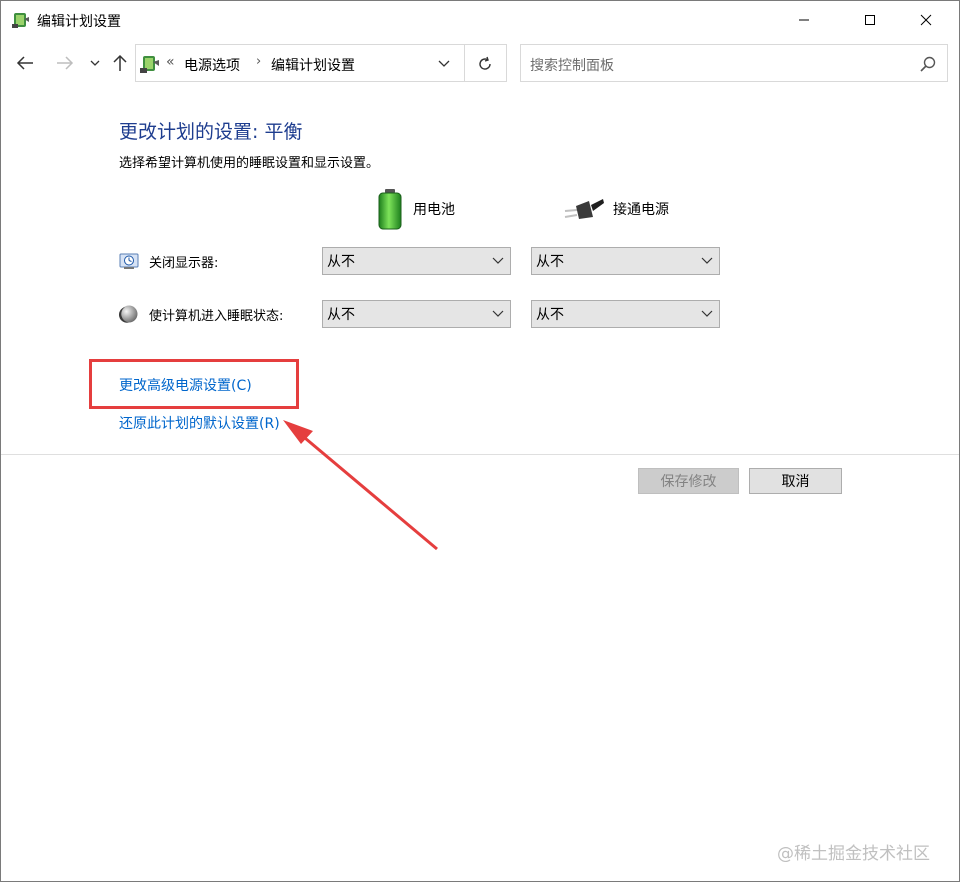 The width and height of the screenshot is (960, 882). Describe the element at coordinates (199, 423) in the screenshot. I see `restore-default-settings-link: 还原此计划的默认设置(R)` at that location.